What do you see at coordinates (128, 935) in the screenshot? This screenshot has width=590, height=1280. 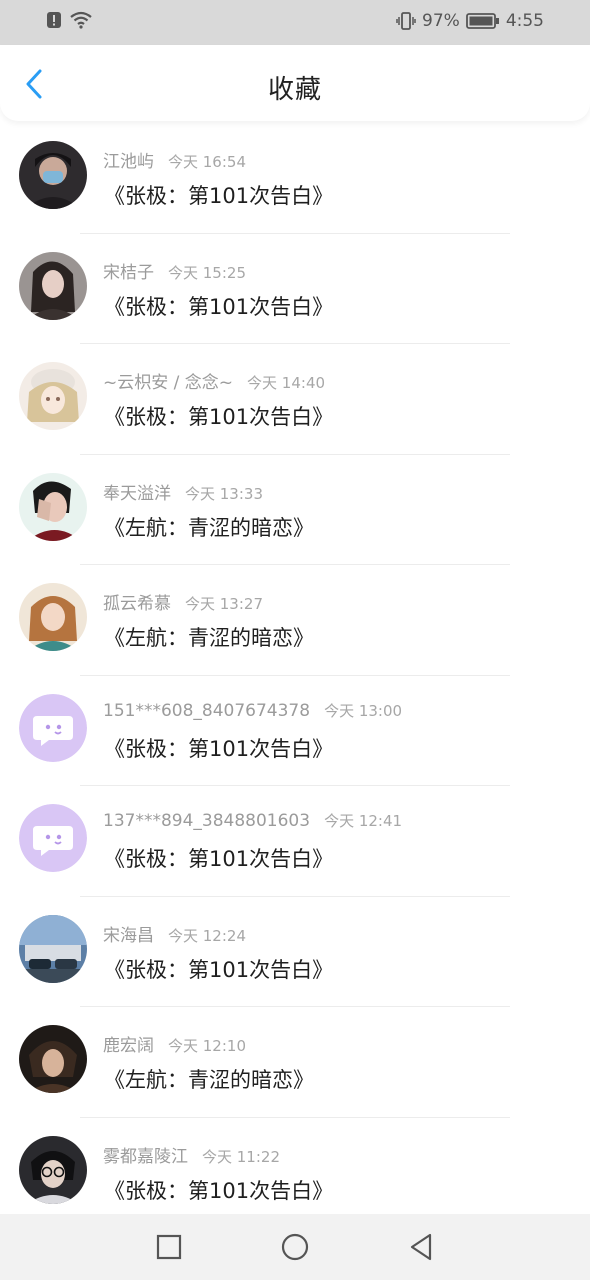 I see `user-name: 宋海昌` at bounding box center [128, 935].